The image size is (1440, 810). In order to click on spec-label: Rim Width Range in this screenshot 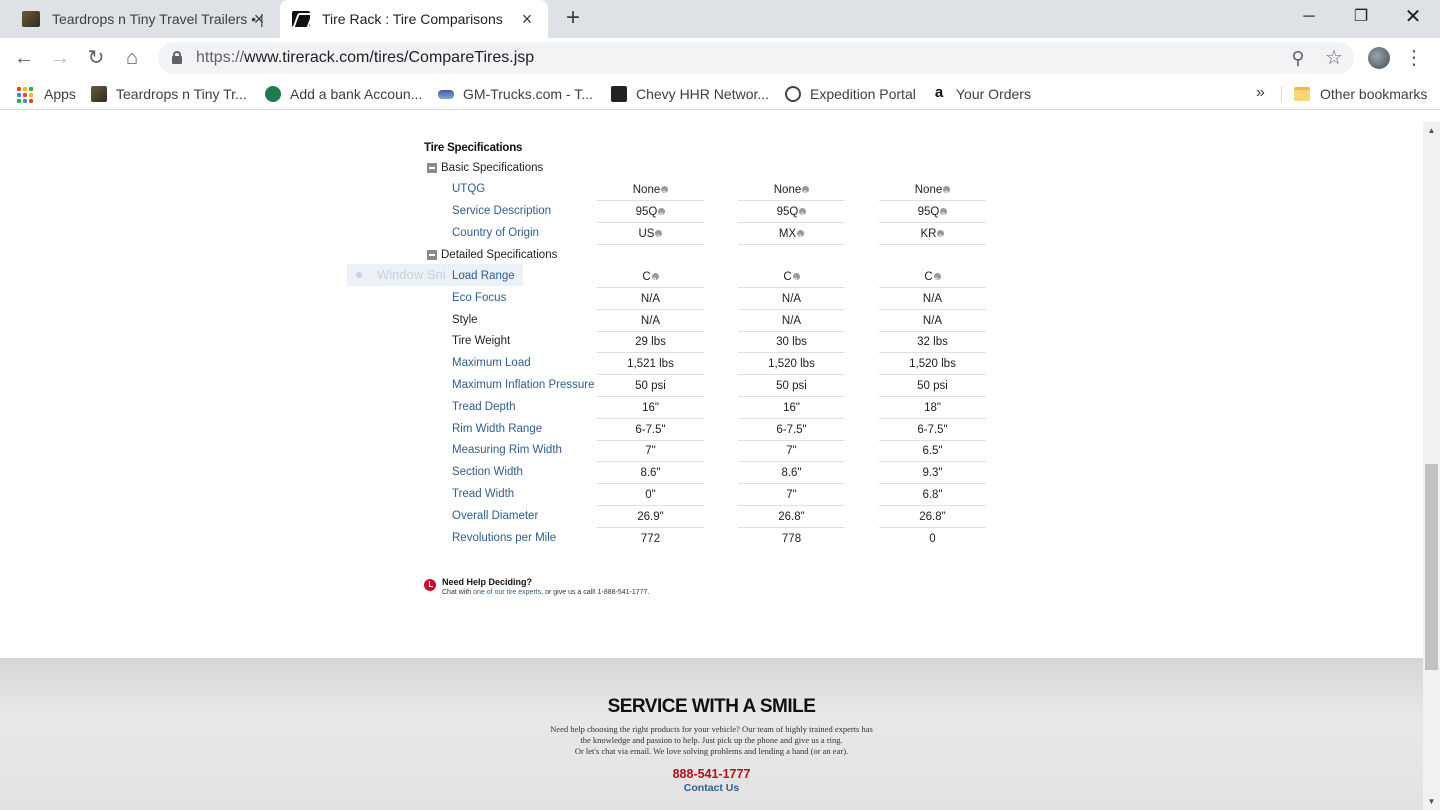, I will do `click(497, 429)`.